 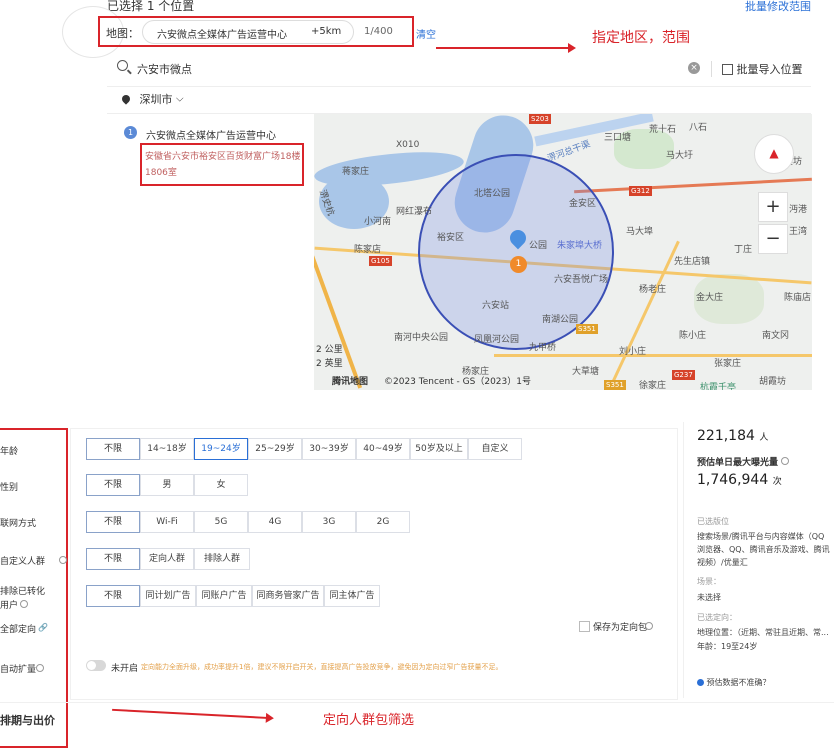 What do you see at coordinates (663, 130) in the screenshot?
I see `map-label: 荒十石` at bounding box center [663, 130].